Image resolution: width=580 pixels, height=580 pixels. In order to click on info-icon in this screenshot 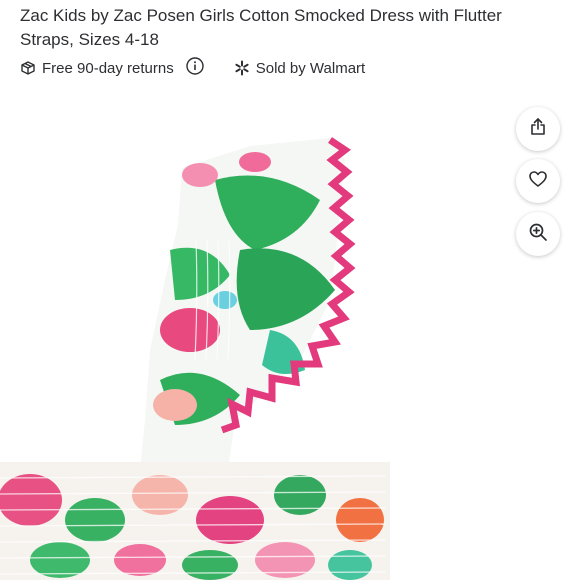, I will do `click(195, 68)`.